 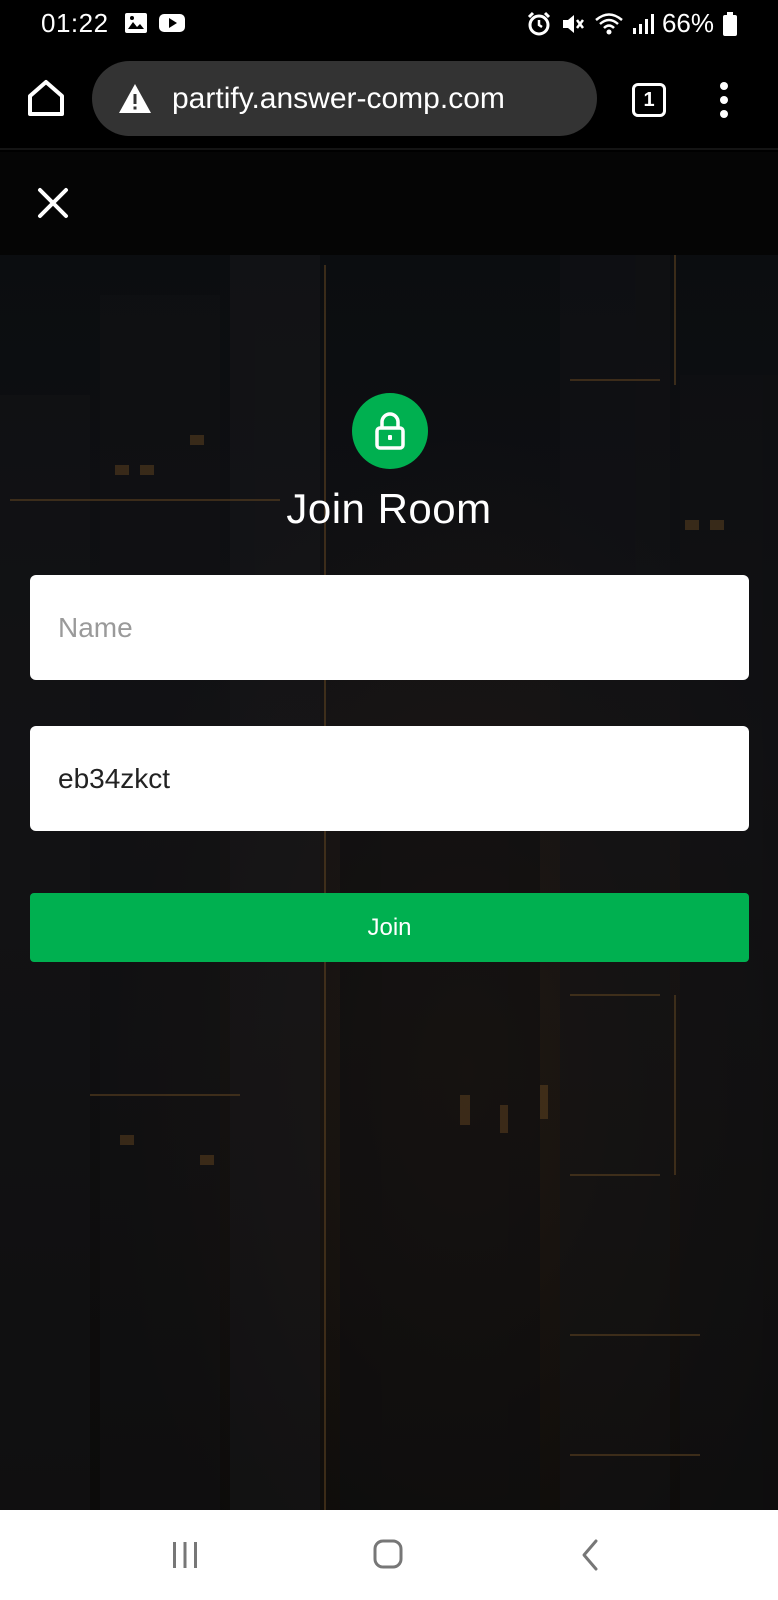 I want to click on system-navigation-bar, so click(x=389, y=1555).